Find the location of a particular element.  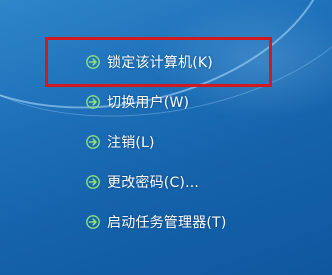

task-manager-option: 启动任务管理器(T) is located at coordinates (156, 222).